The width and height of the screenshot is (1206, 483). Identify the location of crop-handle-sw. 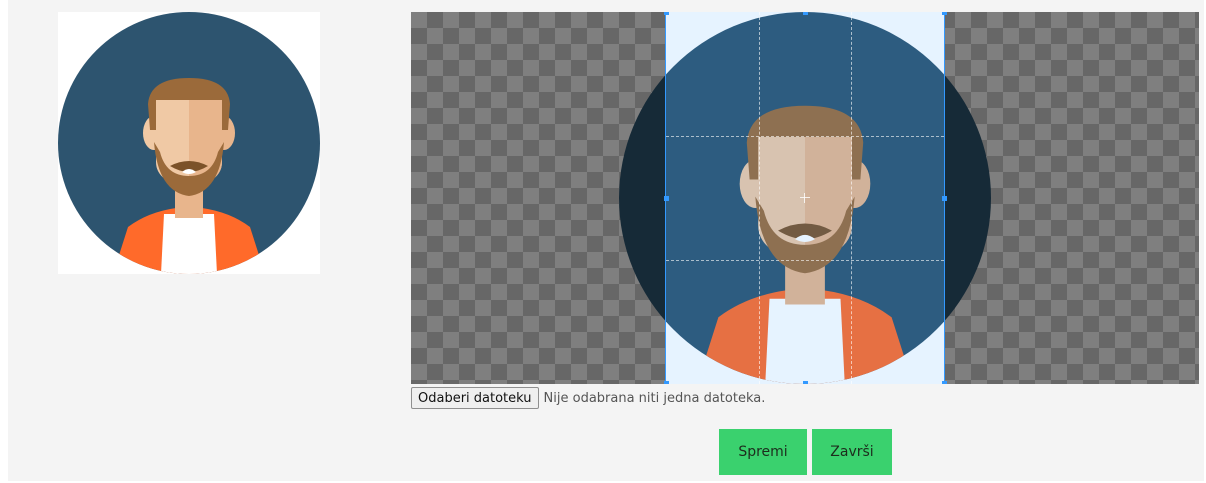
(666, 382).